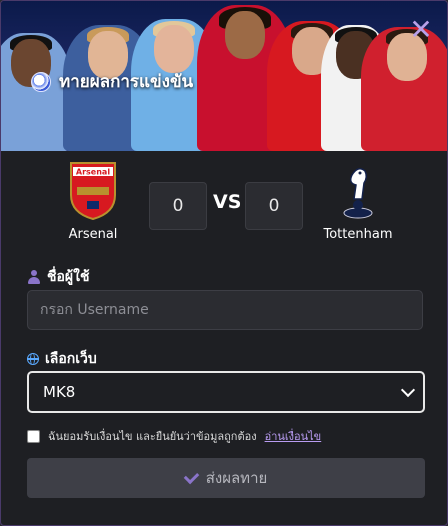 This screenshot has height=526, width=448. Describe the element at coordinates (358, 234) in the screenshot. I see `away-team-name: Tottenham` at that location.